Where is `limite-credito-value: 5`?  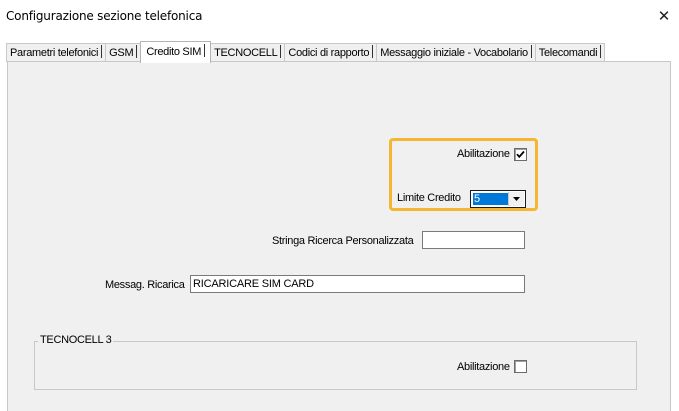 limite-credito-value: 5 is located at coordinates (490, 199).